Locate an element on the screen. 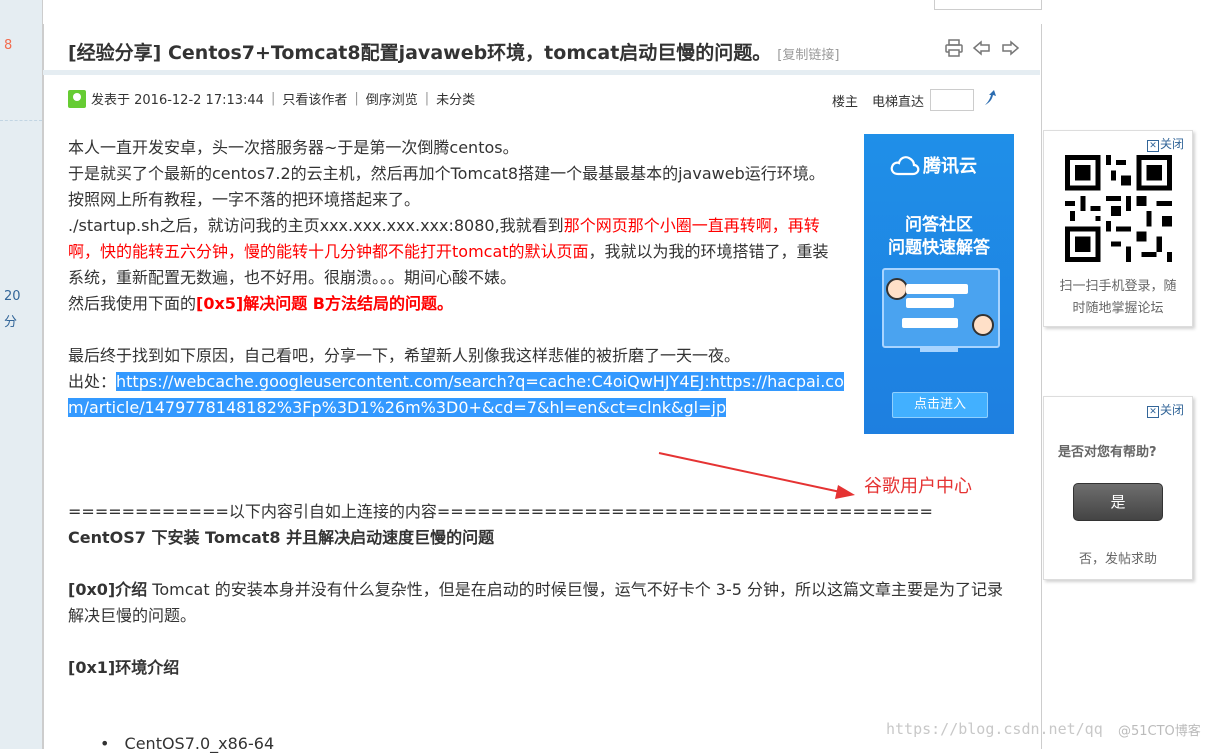 The image size is (1226, 753). source-label: 出处： is located at coordinates (92, 381).